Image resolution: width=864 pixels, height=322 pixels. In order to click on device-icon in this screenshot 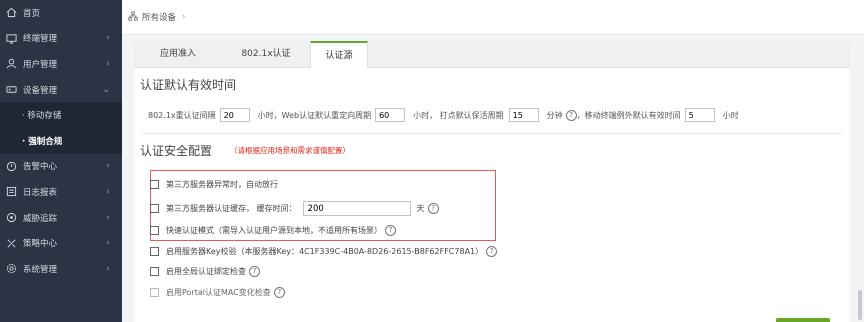, I will do `click(11, 90)`.